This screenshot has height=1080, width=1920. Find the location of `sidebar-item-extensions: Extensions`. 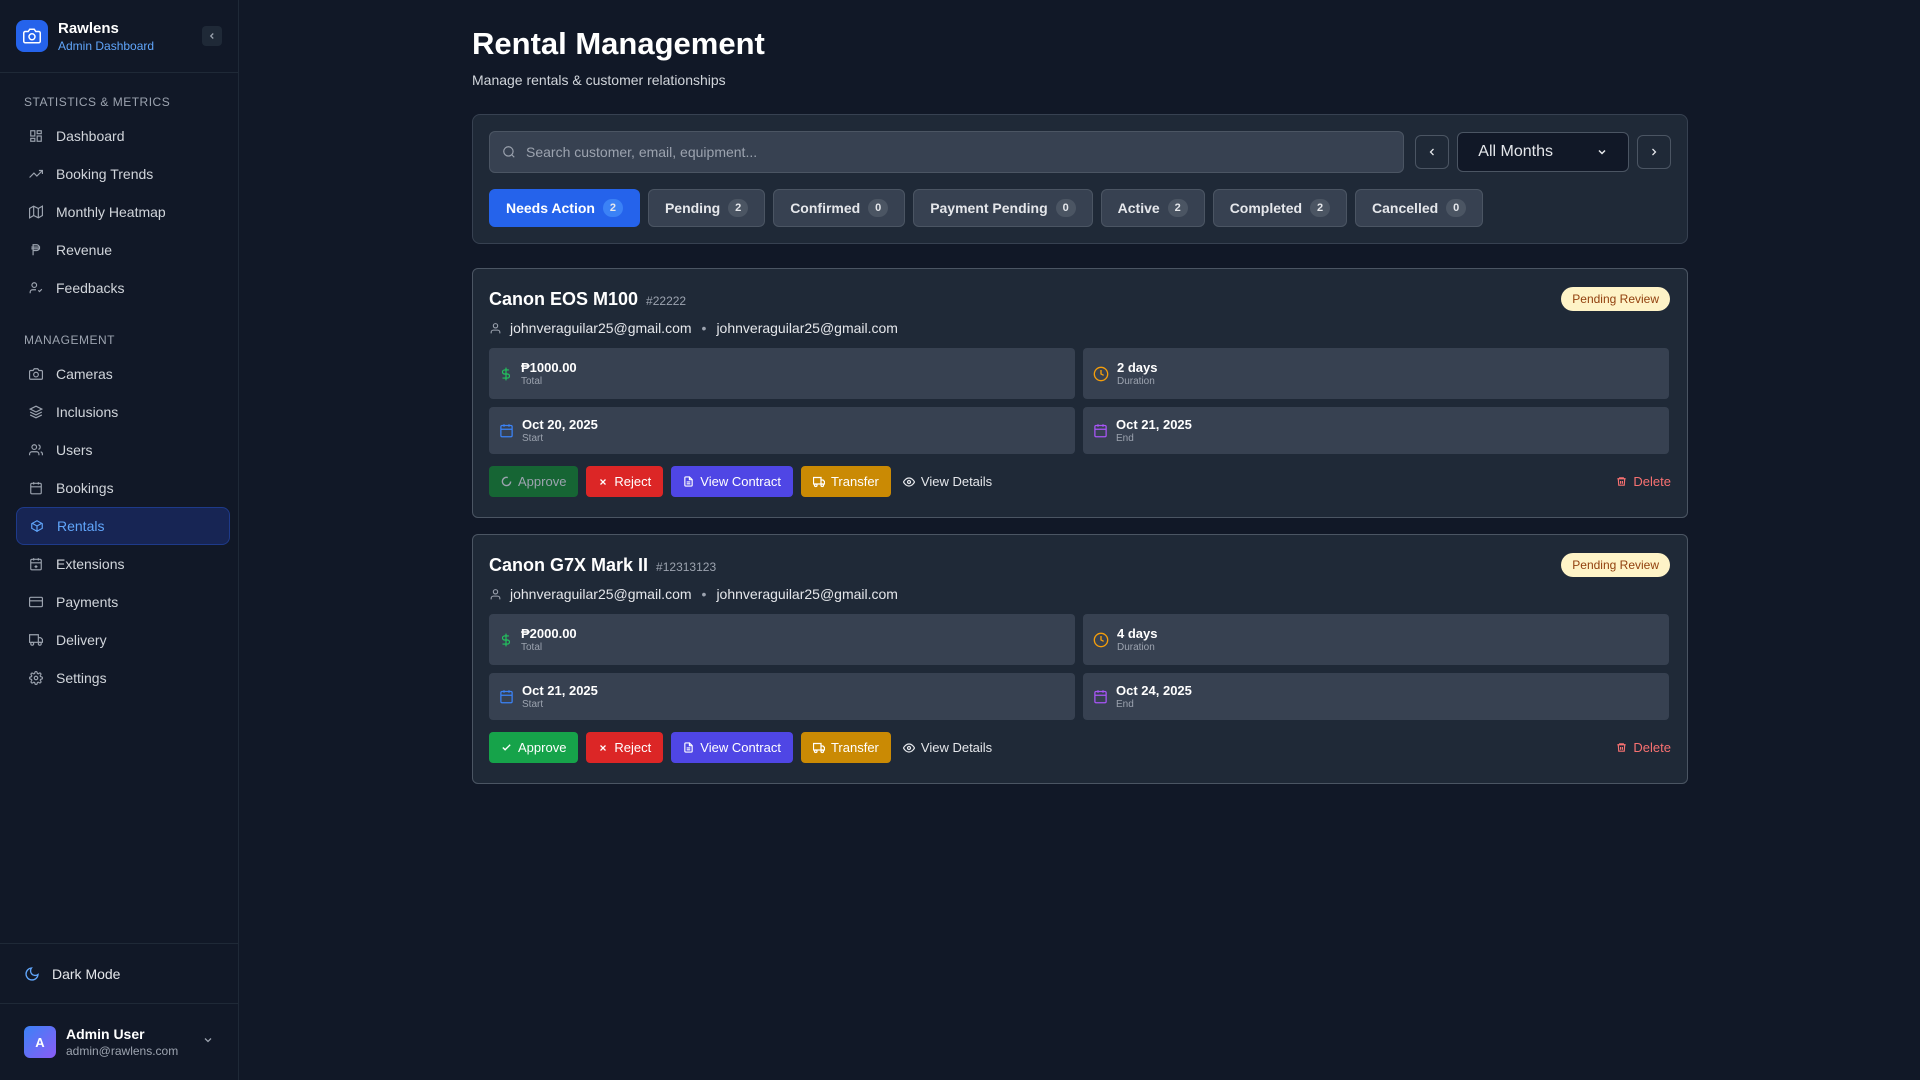

sidebar-item-extensions: Extensions is located at coordinates (123, 564).